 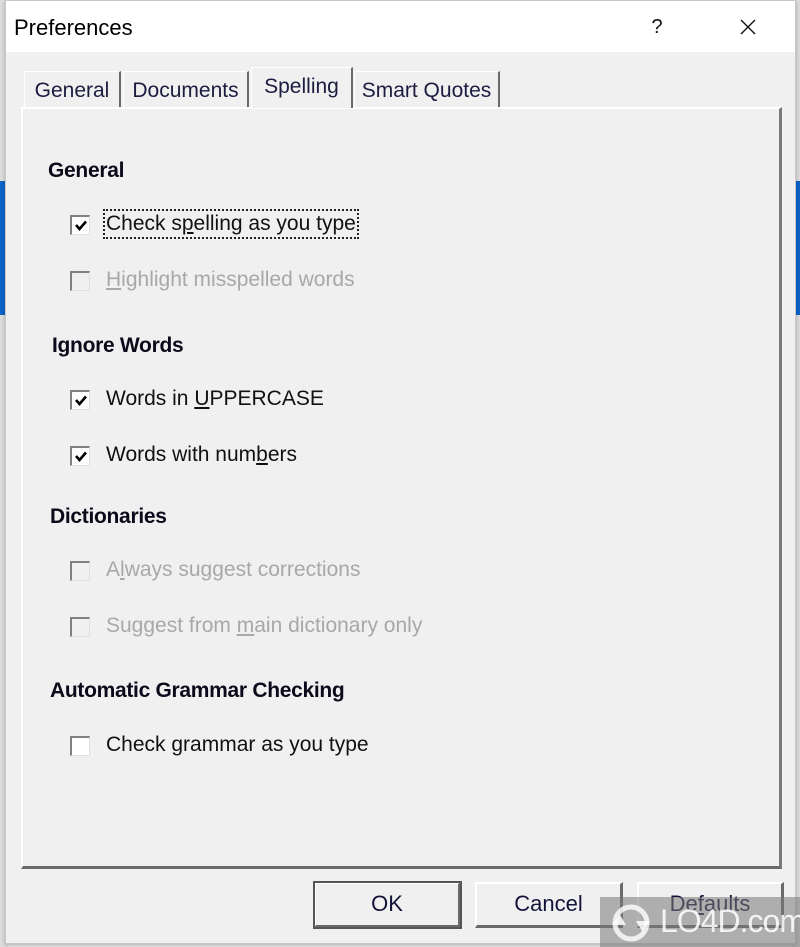 What do you see at coordinates (197, 690) in the screenshot?
I see `section-title-grammar: Automatic Grammar Checking` at bounding box center [197, 690].